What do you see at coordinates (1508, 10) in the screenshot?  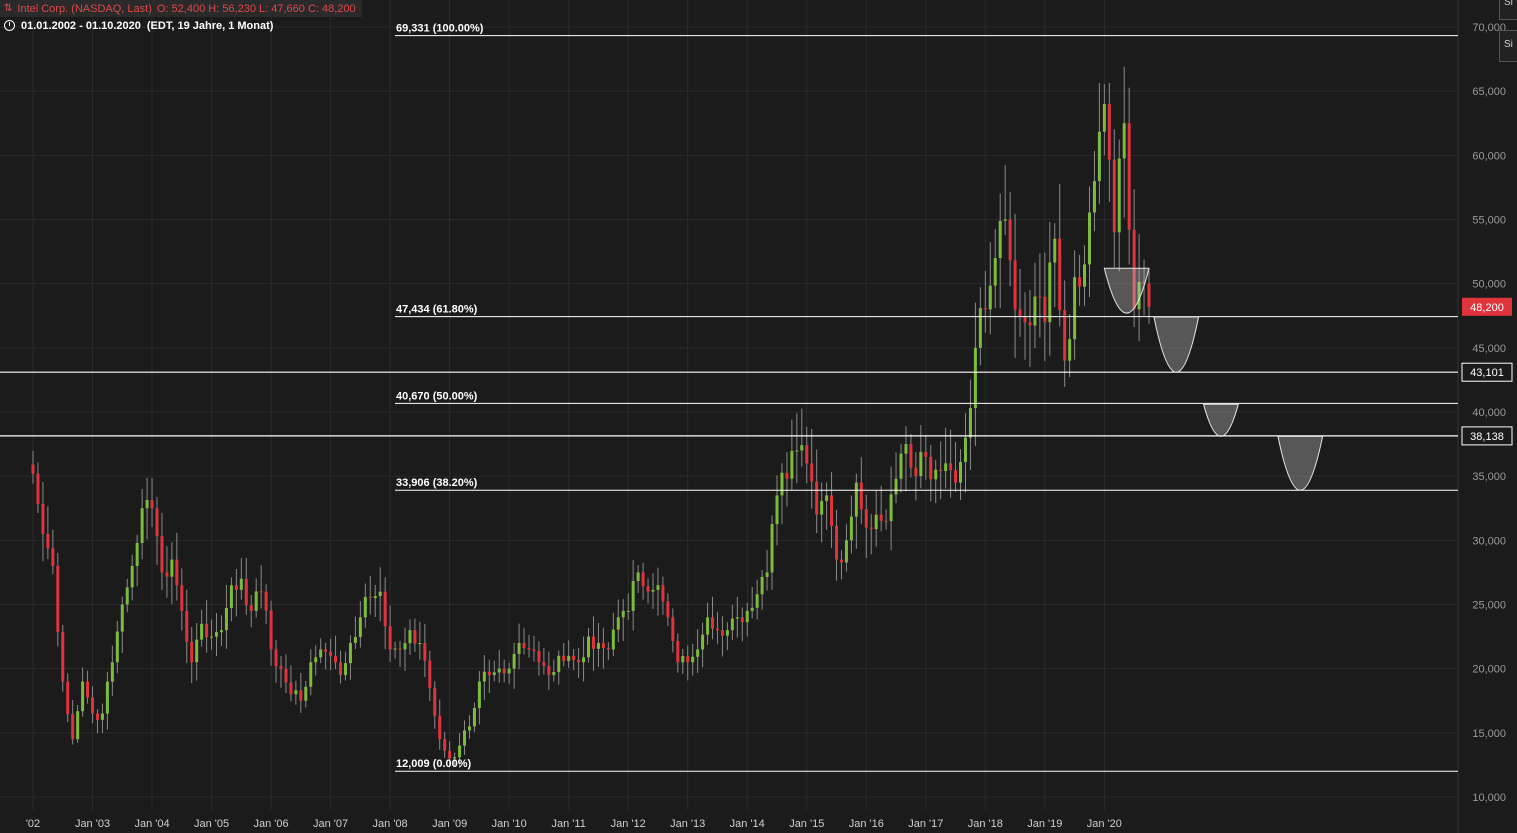 I see `side-button-1: Si` at bounding box center [1508, 10].